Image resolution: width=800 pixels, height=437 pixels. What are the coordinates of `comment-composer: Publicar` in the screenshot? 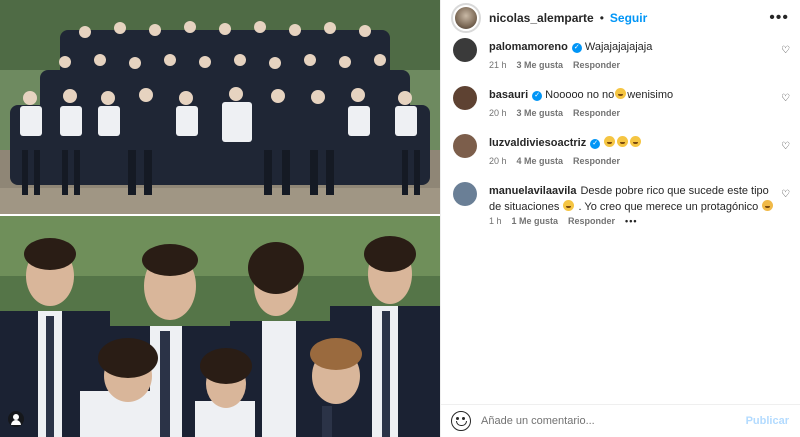 It's located at (620, 420).